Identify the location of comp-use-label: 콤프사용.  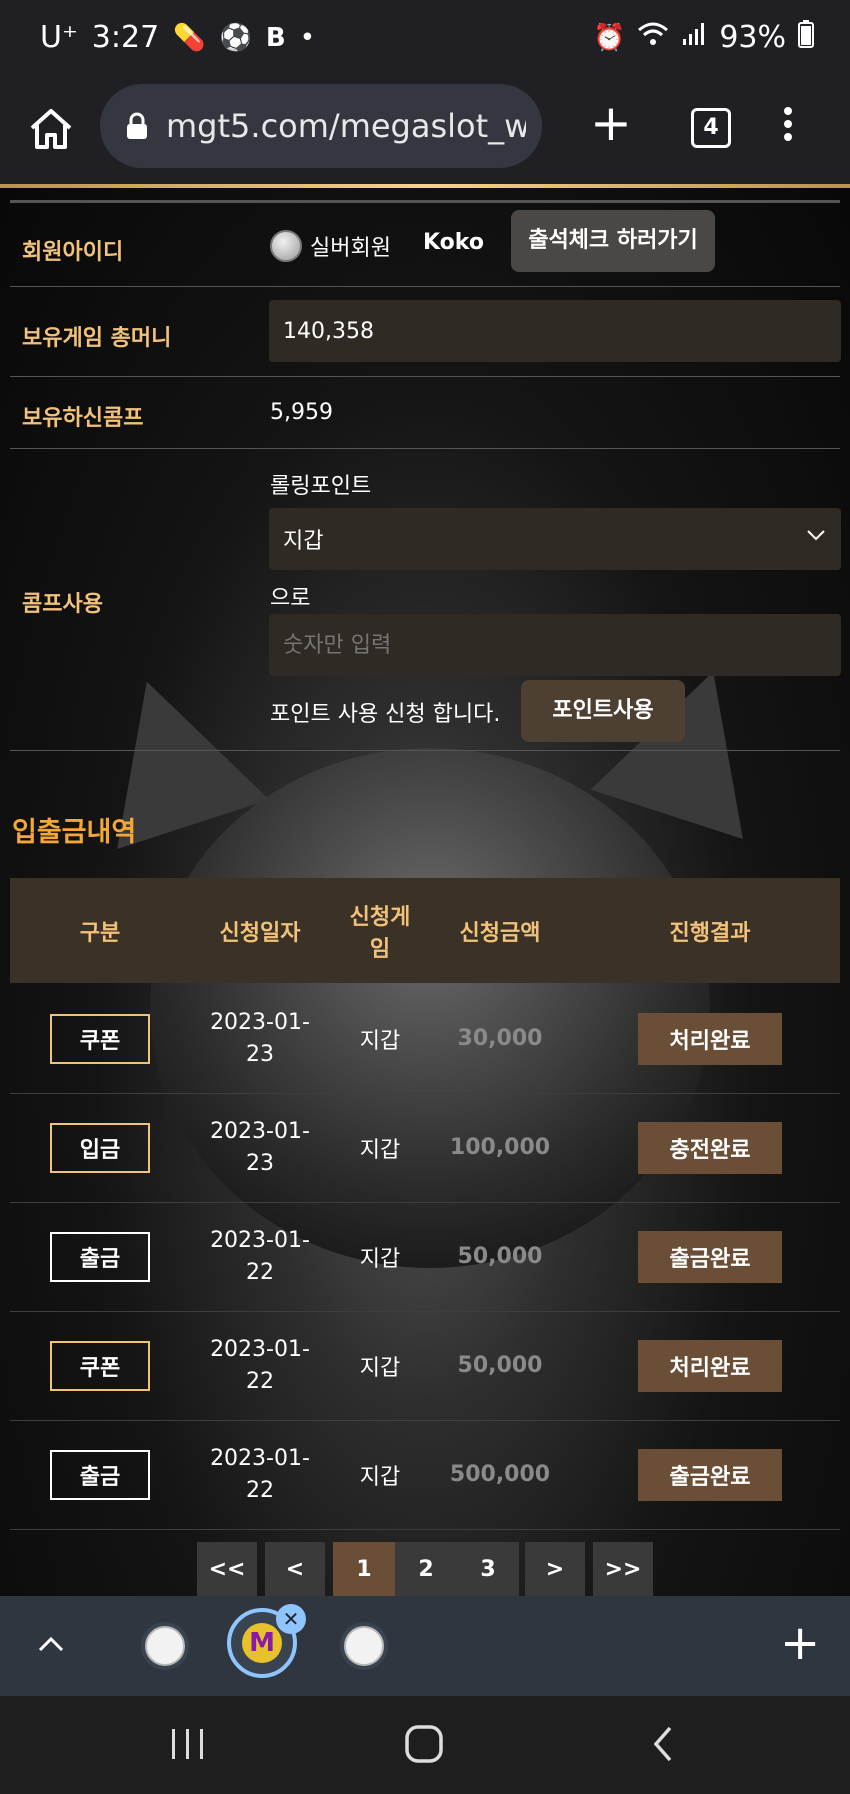
(62, 604).